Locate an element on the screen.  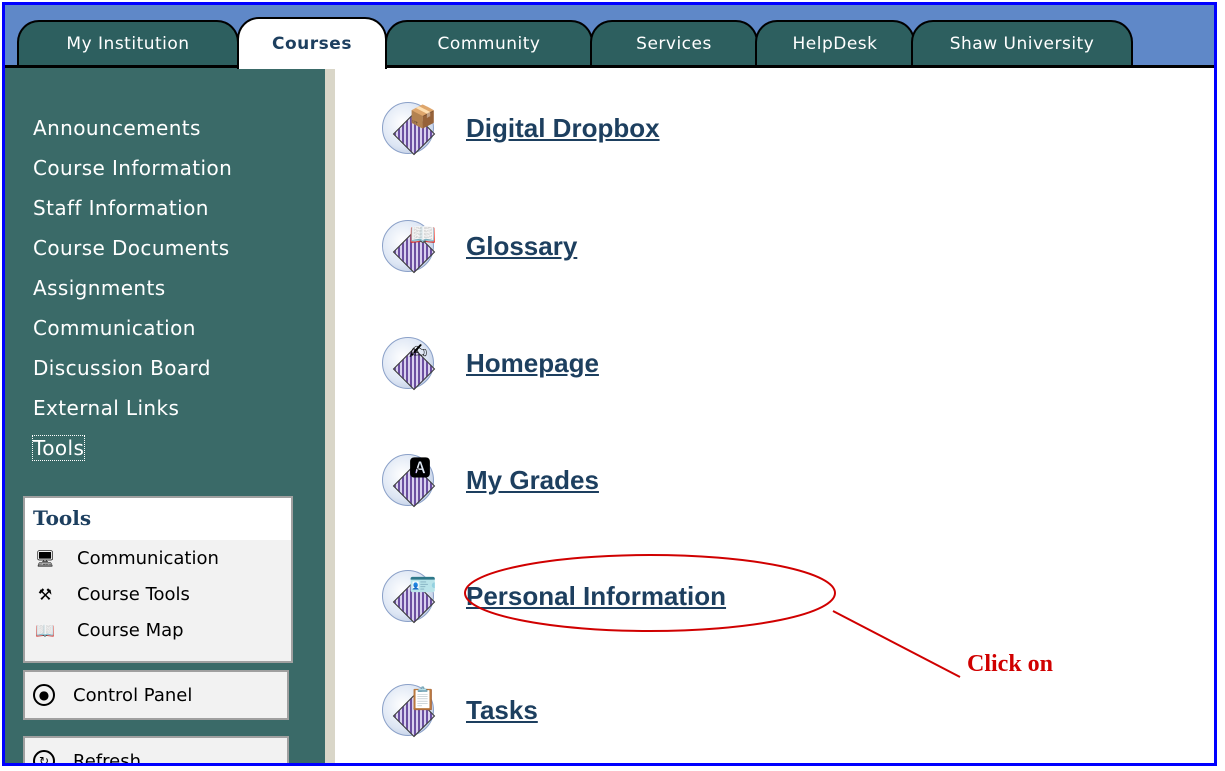
tools-link-label: Course Tools is located at coordinates (133, 594).